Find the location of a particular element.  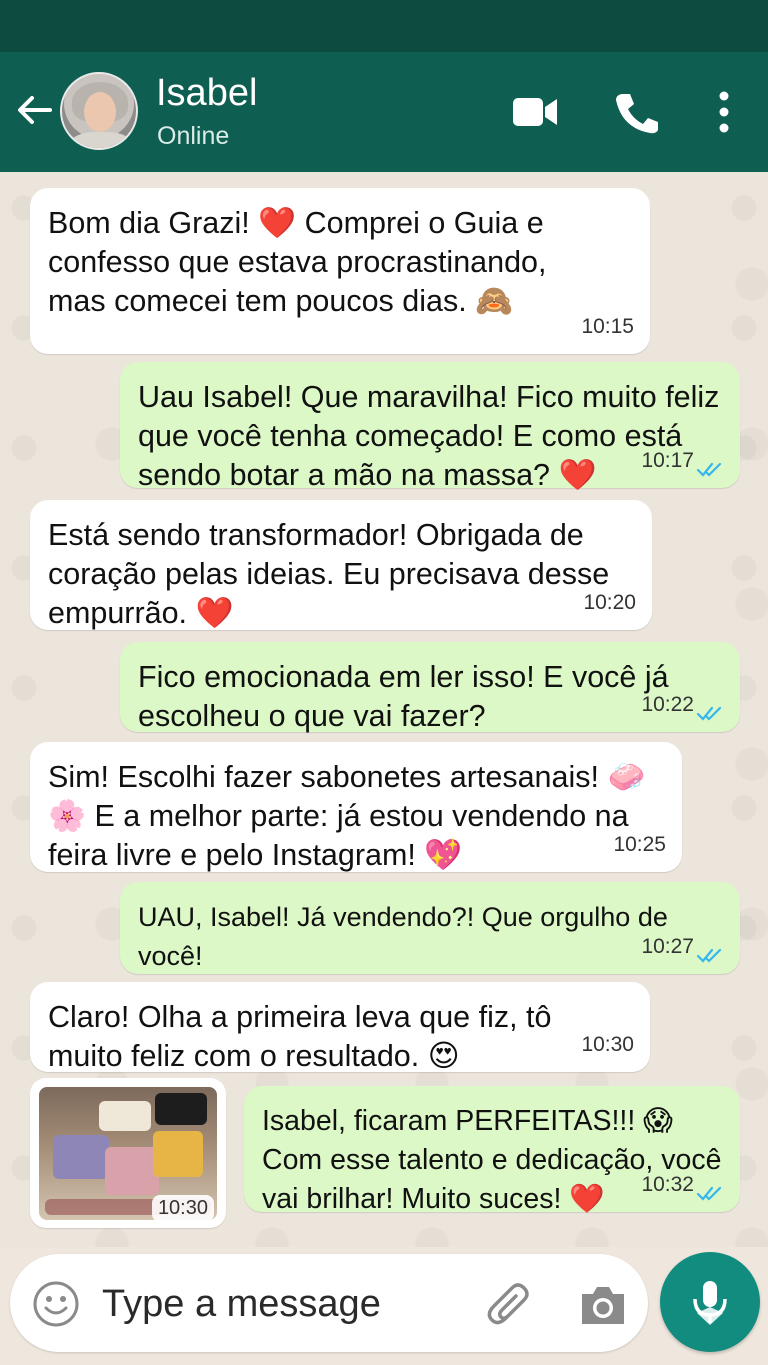

phone-icon is located at coordinates (636, 112).